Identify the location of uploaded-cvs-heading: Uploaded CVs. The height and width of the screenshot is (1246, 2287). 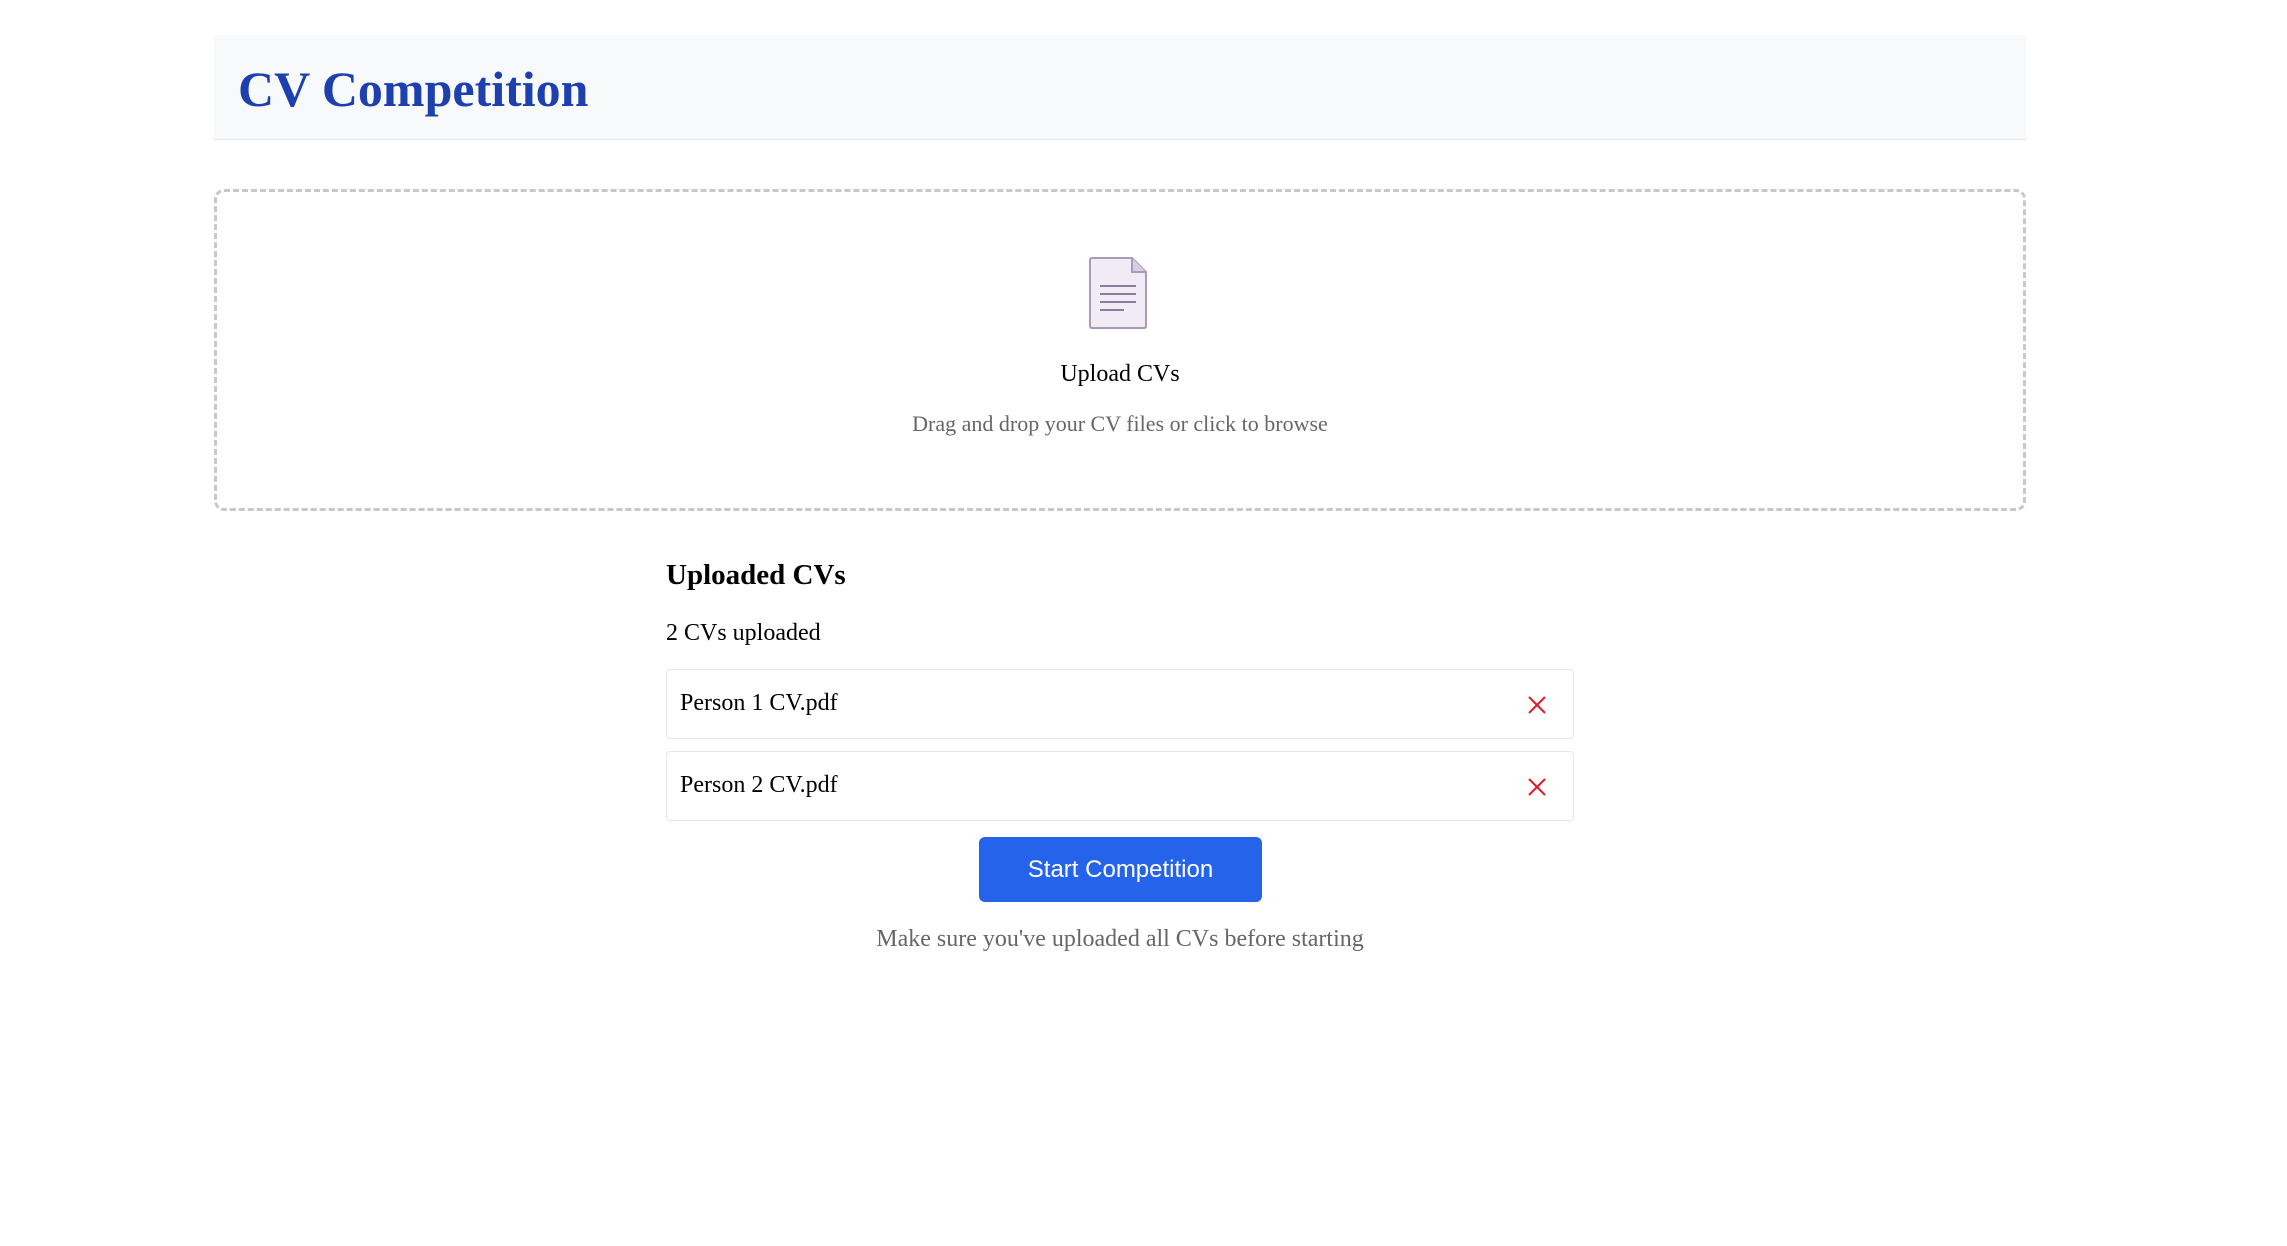
(756, 575).